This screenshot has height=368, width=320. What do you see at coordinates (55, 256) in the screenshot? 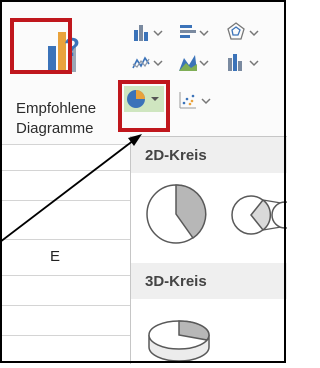
I see `column-header-e: E` at bounding box center [55, 256].